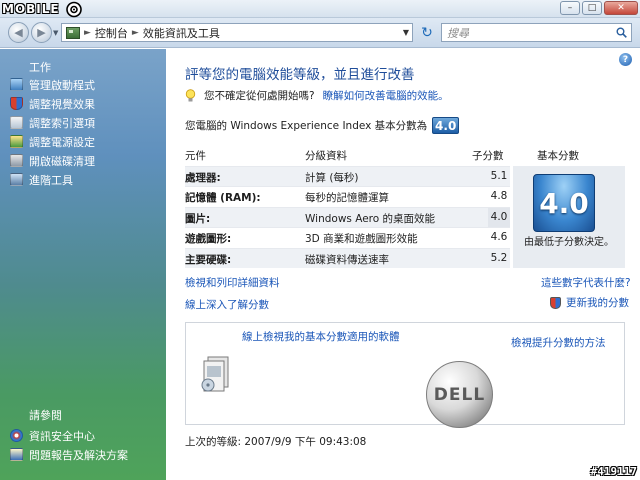 The width and height of the screenshot is (640, 480). I want to click on sidebar-item-label: 管理啟動程式, so click(62, 85).